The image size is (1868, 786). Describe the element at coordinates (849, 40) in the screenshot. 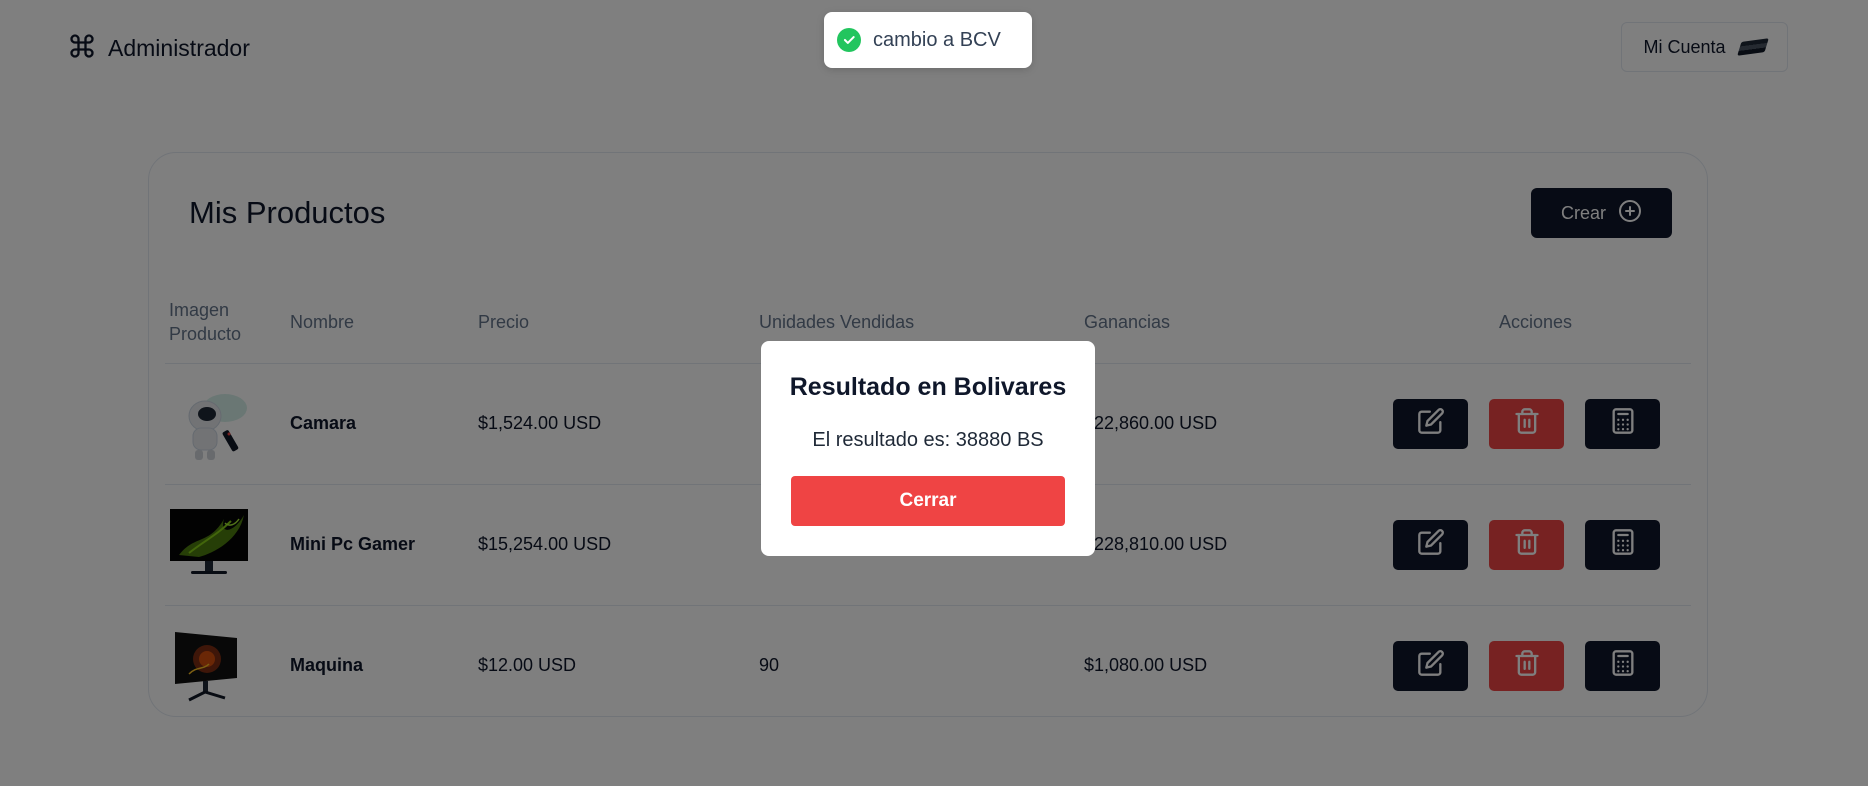

I see `check-circle-icon` at that location.